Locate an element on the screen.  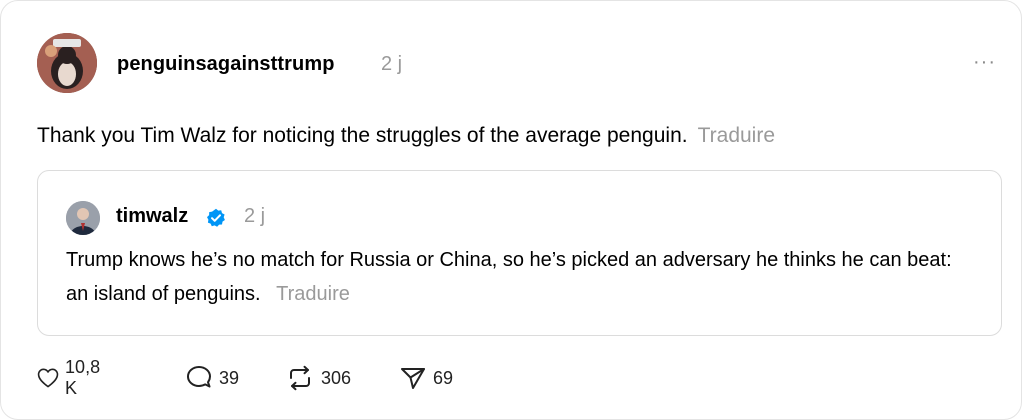
author-username: penguinsagainsttrump is located at coordinates (226, 64).